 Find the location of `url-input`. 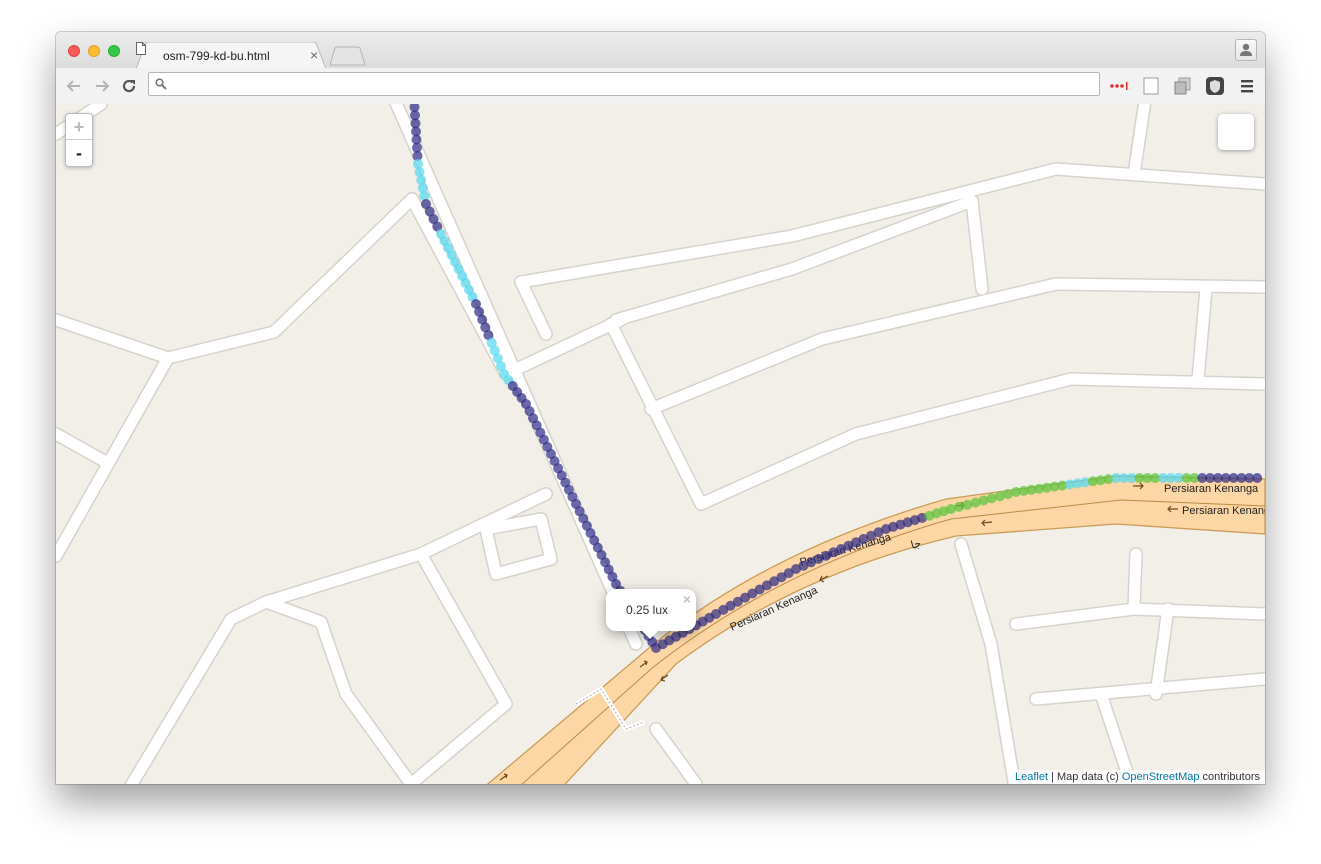

url-input is located at coordinates (635, 85).